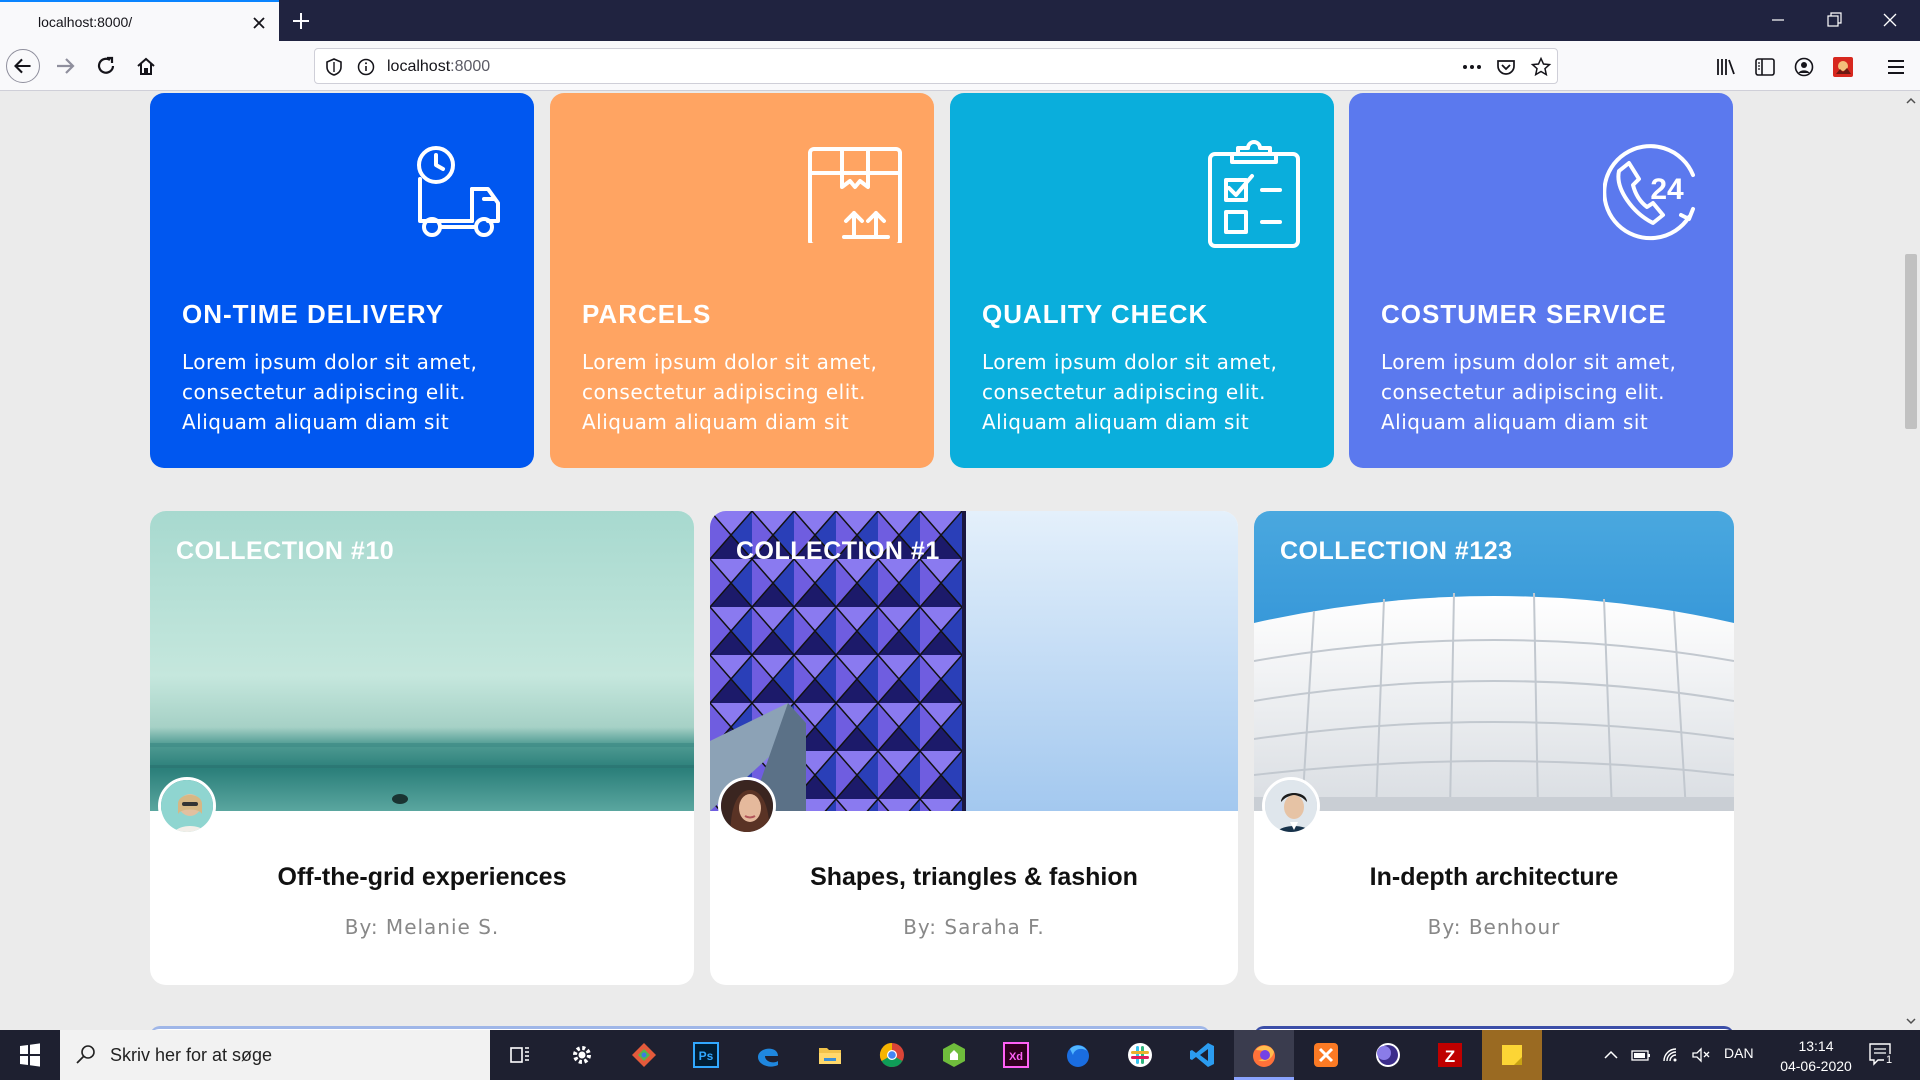 The width and height of the screenshot is (1920, 1080). What do you see at coordinates (422, 877) in the screenshot?
I see `collection-title: Off-the-grid experiences` at bounding box center [422, 877].